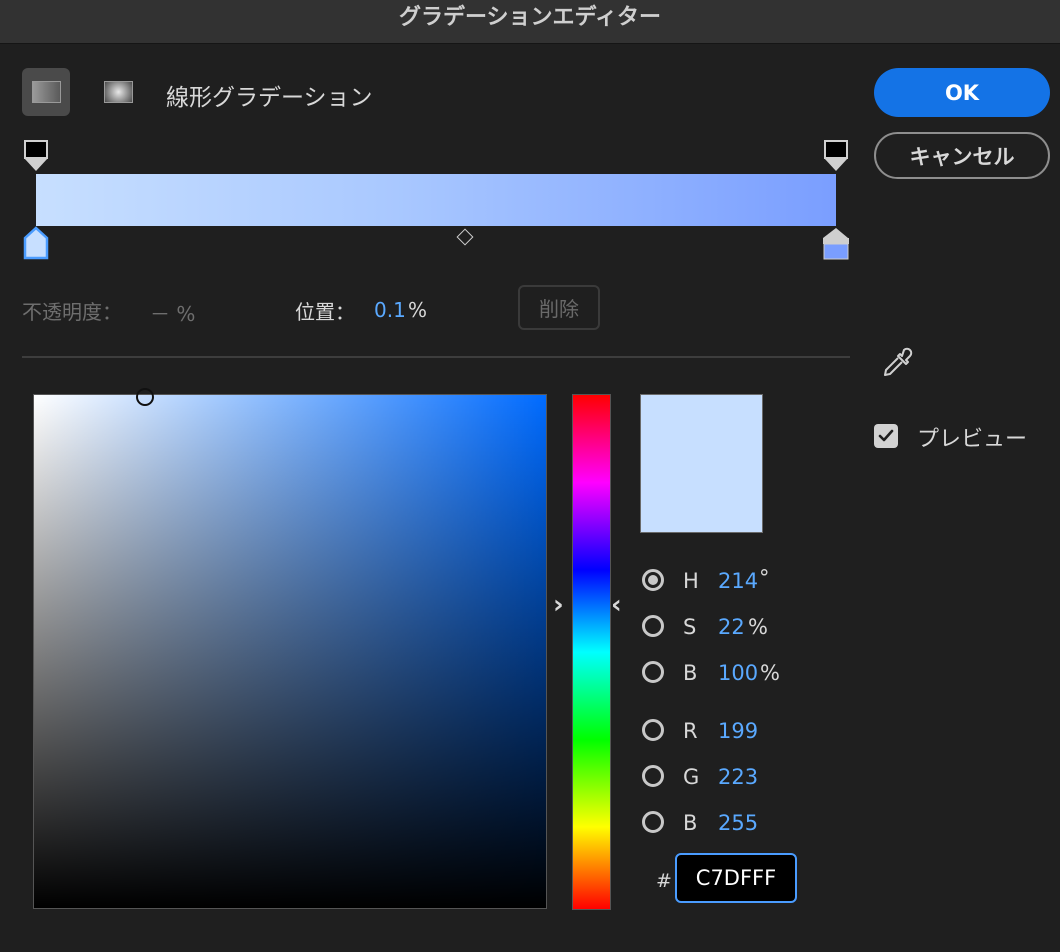 Image resolution: width=1060 pixels, height=952 pixels. What do you see at coordinates (738, 581) in the screenshot?
I see `channel-value: 214` at bounding box center [738, 581].